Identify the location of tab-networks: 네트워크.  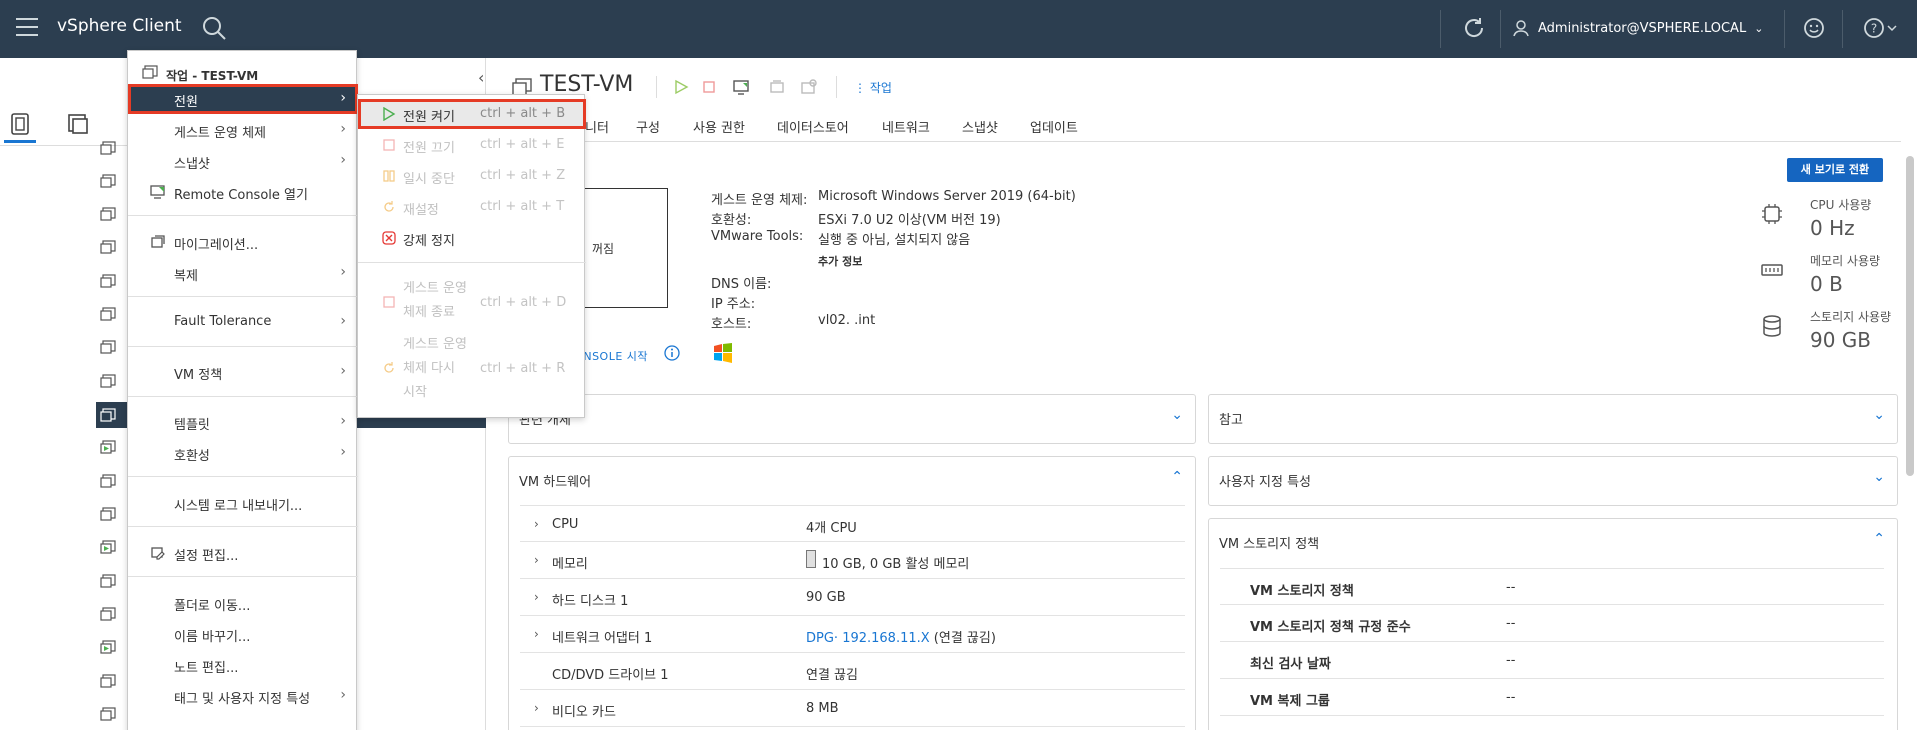
(906, 126).